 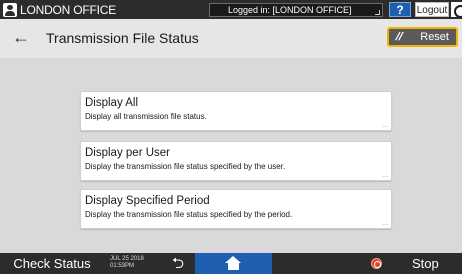 I want to click on office-name: LONDON OFFICE, so click(x=68, y=9).